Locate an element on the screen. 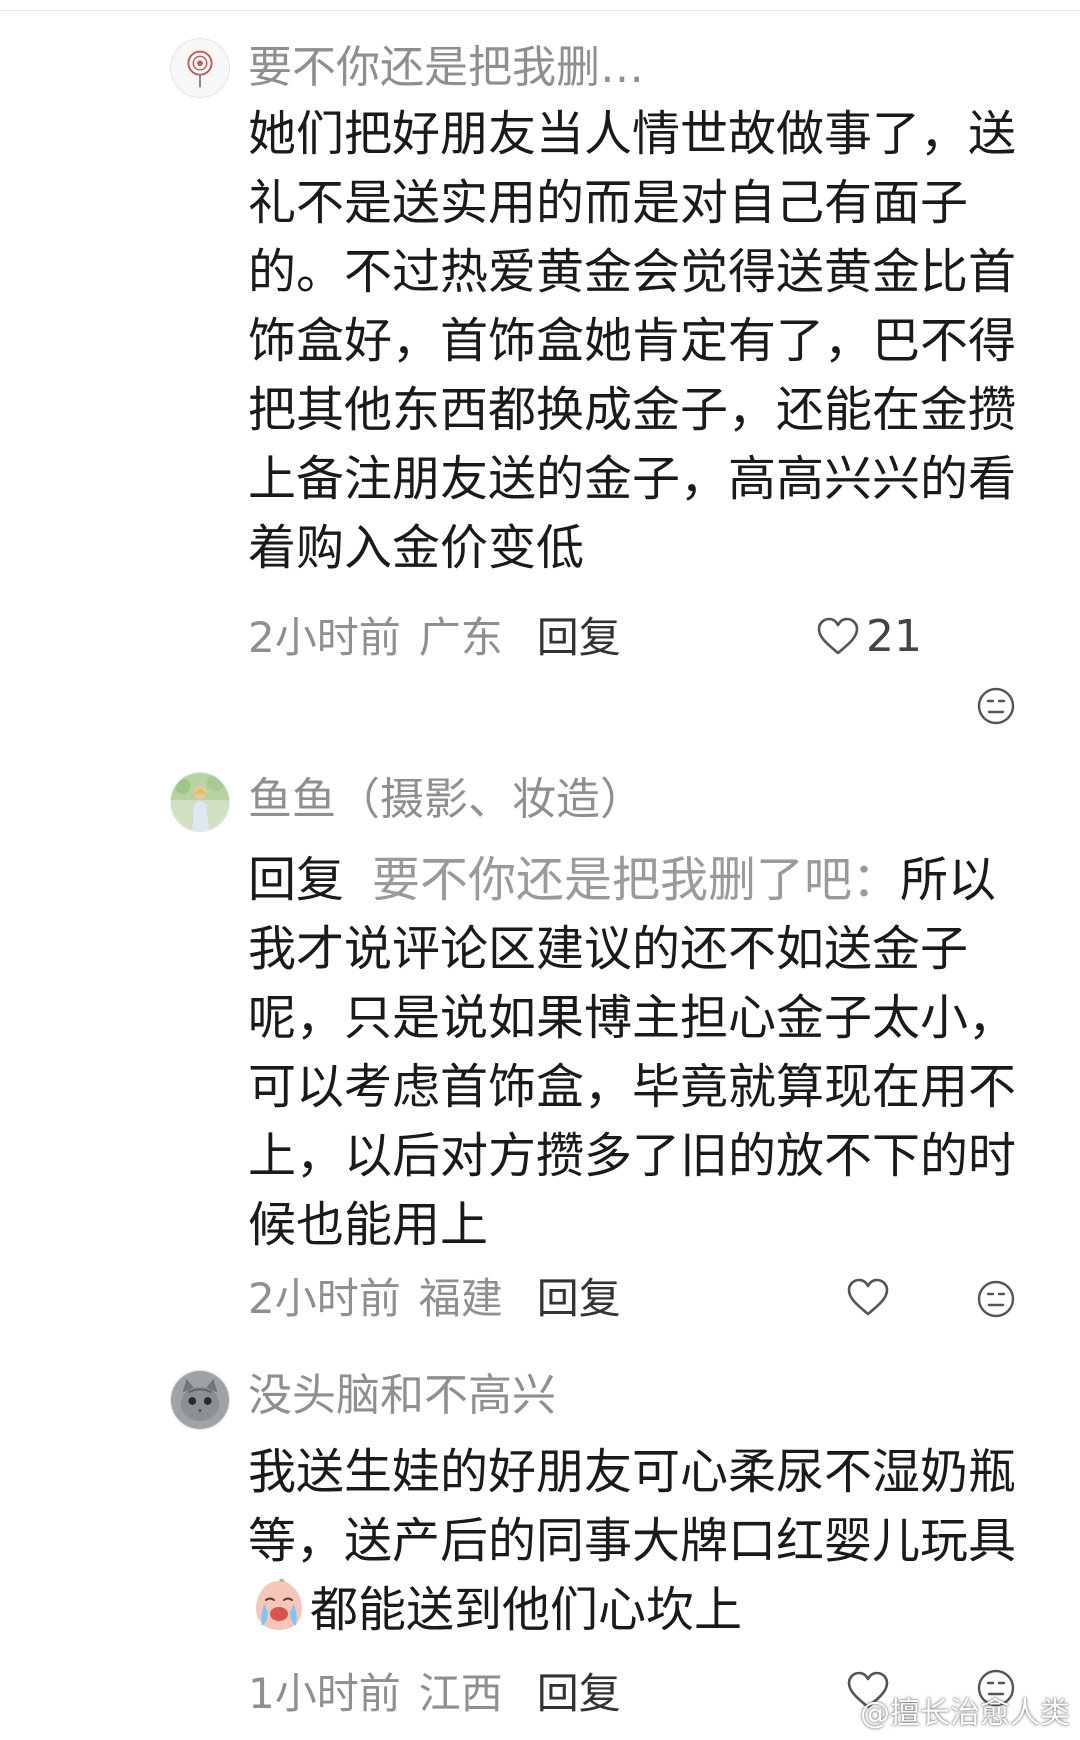  comment-meta: 2小时前 福建 回复 is located at coordinates (434, 1299).